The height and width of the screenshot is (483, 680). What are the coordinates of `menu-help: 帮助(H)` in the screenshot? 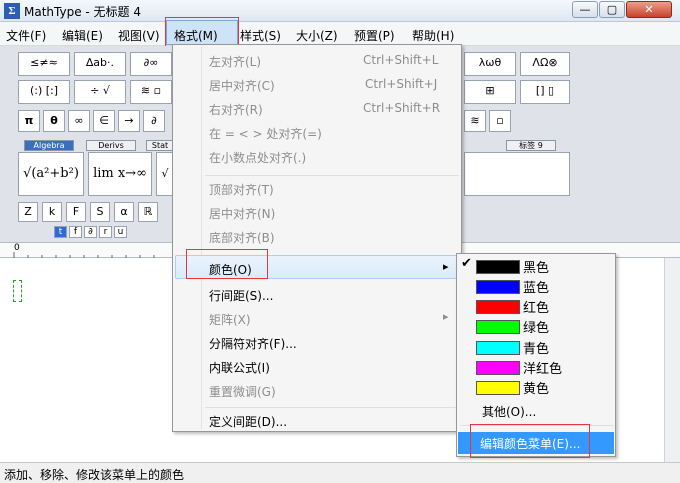 It's located at (433, 35).